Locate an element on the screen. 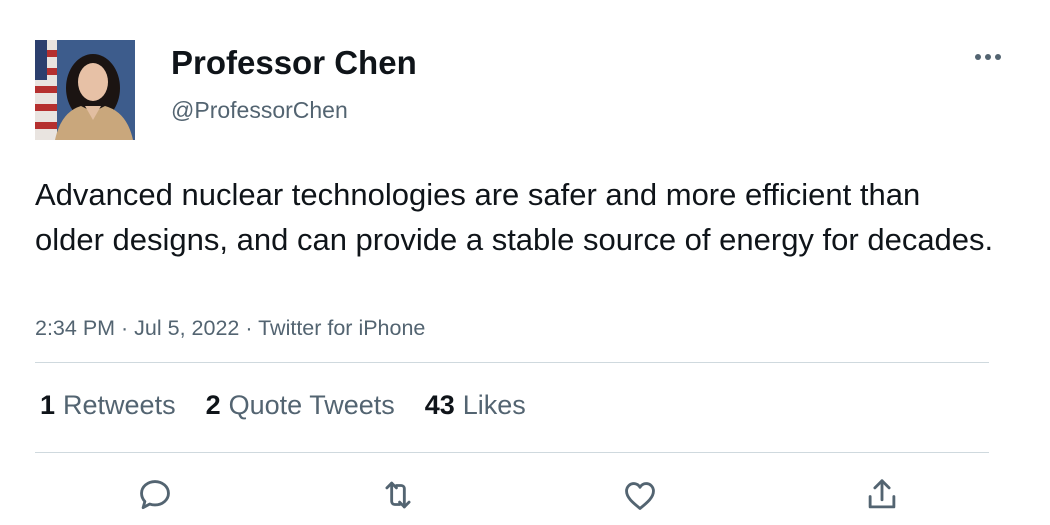  tweet-timestamp: 2:34 PM · Jul 5, 2022 · is located at coordinates (146, 328).